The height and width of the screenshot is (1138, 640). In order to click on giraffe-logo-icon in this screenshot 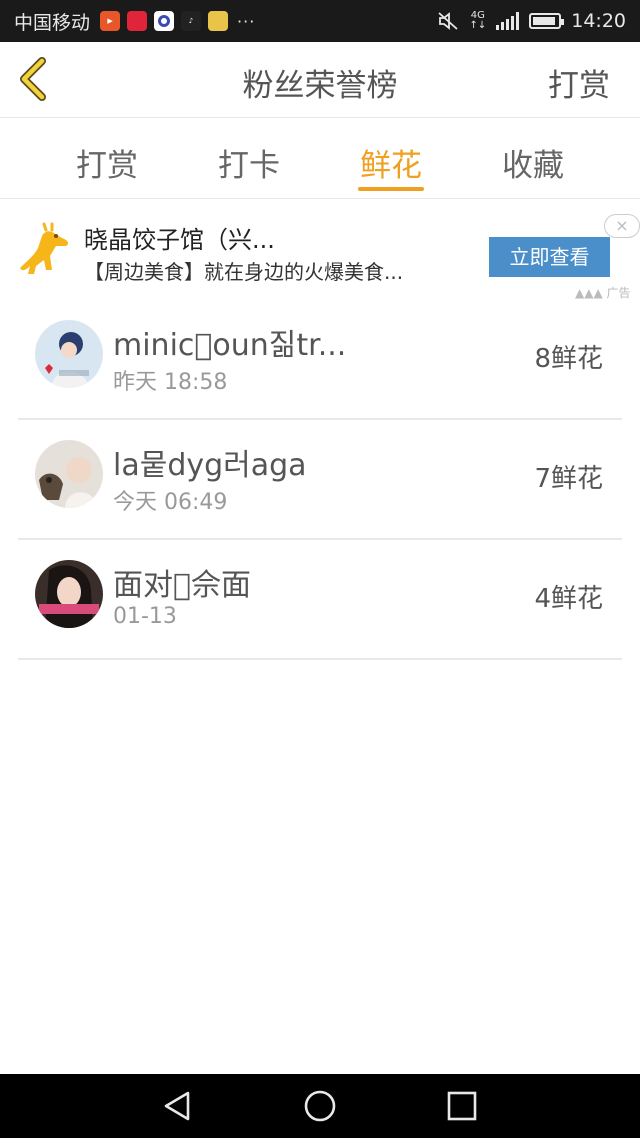, I will do `click(44, 248)`.